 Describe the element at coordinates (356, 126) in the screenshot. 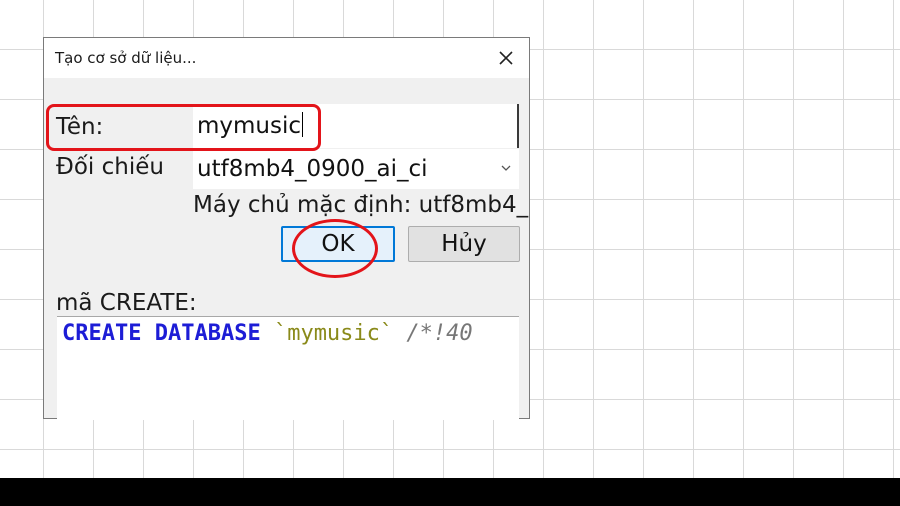

I see `database-name-input: mymusic` at that location.